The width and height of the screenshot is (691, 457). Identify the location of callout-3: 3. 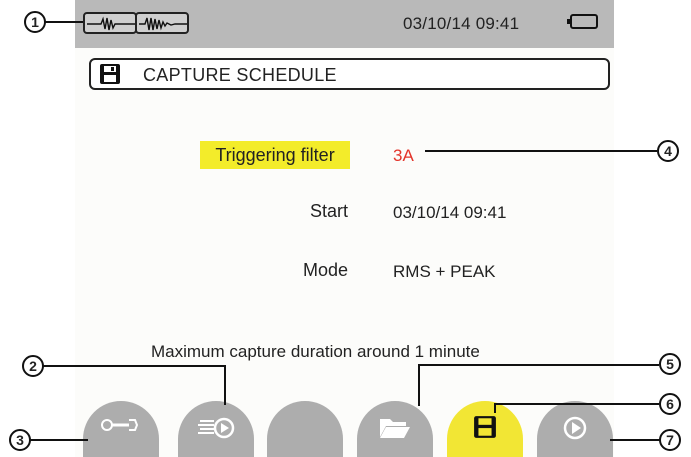
(20, 440).